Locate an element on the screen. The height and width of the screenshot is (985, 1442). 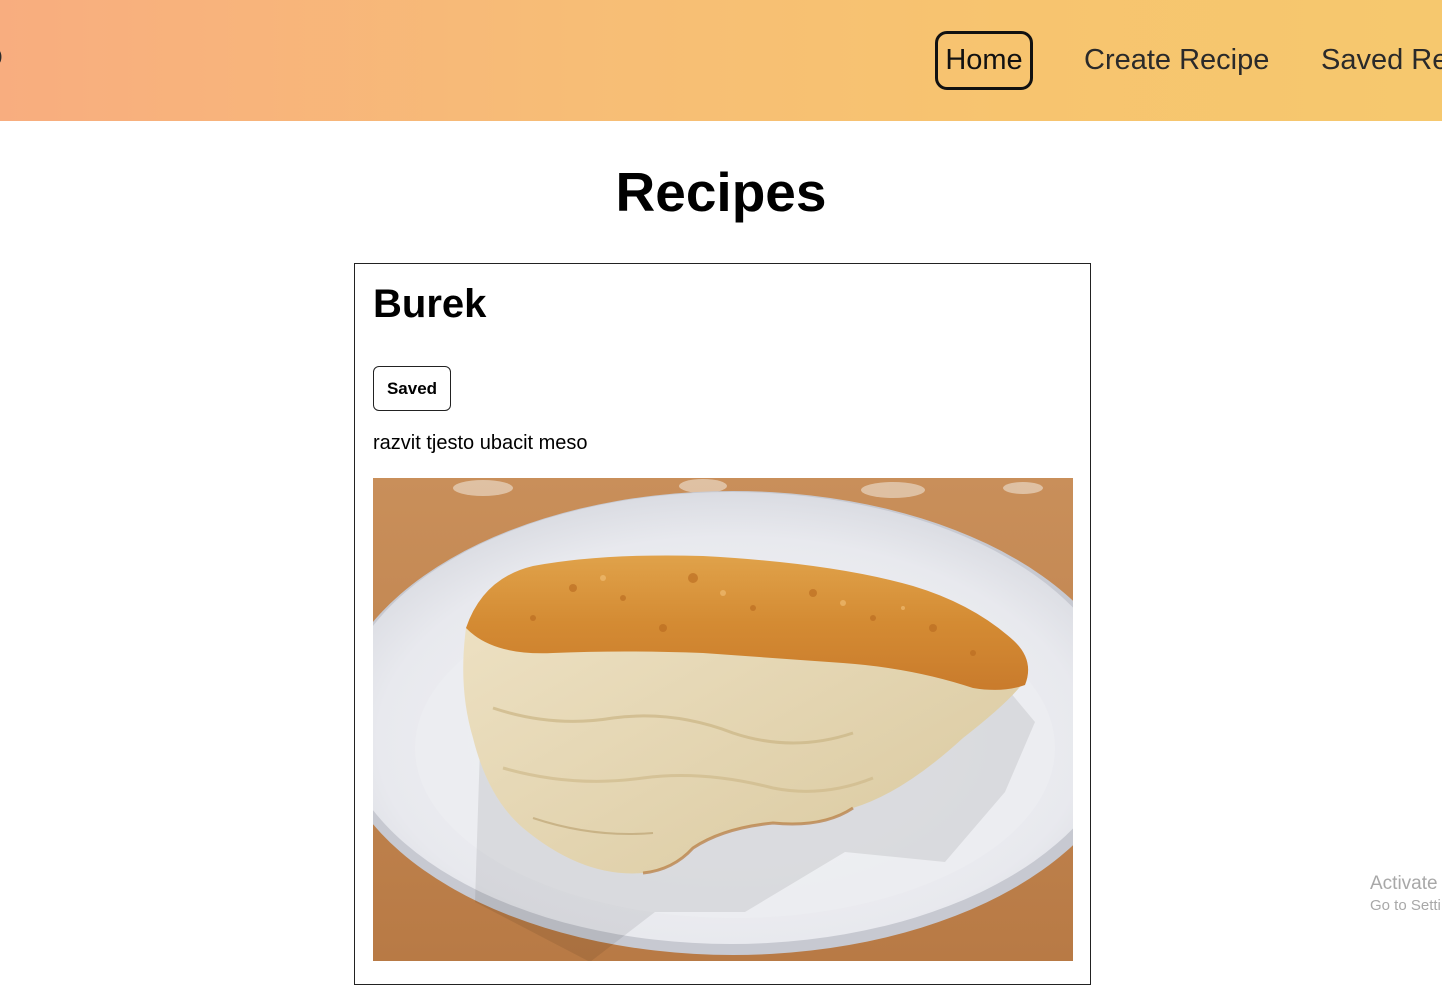
nav-create-recipe-link: Create Recipe is located at coordinates (1176, 60).